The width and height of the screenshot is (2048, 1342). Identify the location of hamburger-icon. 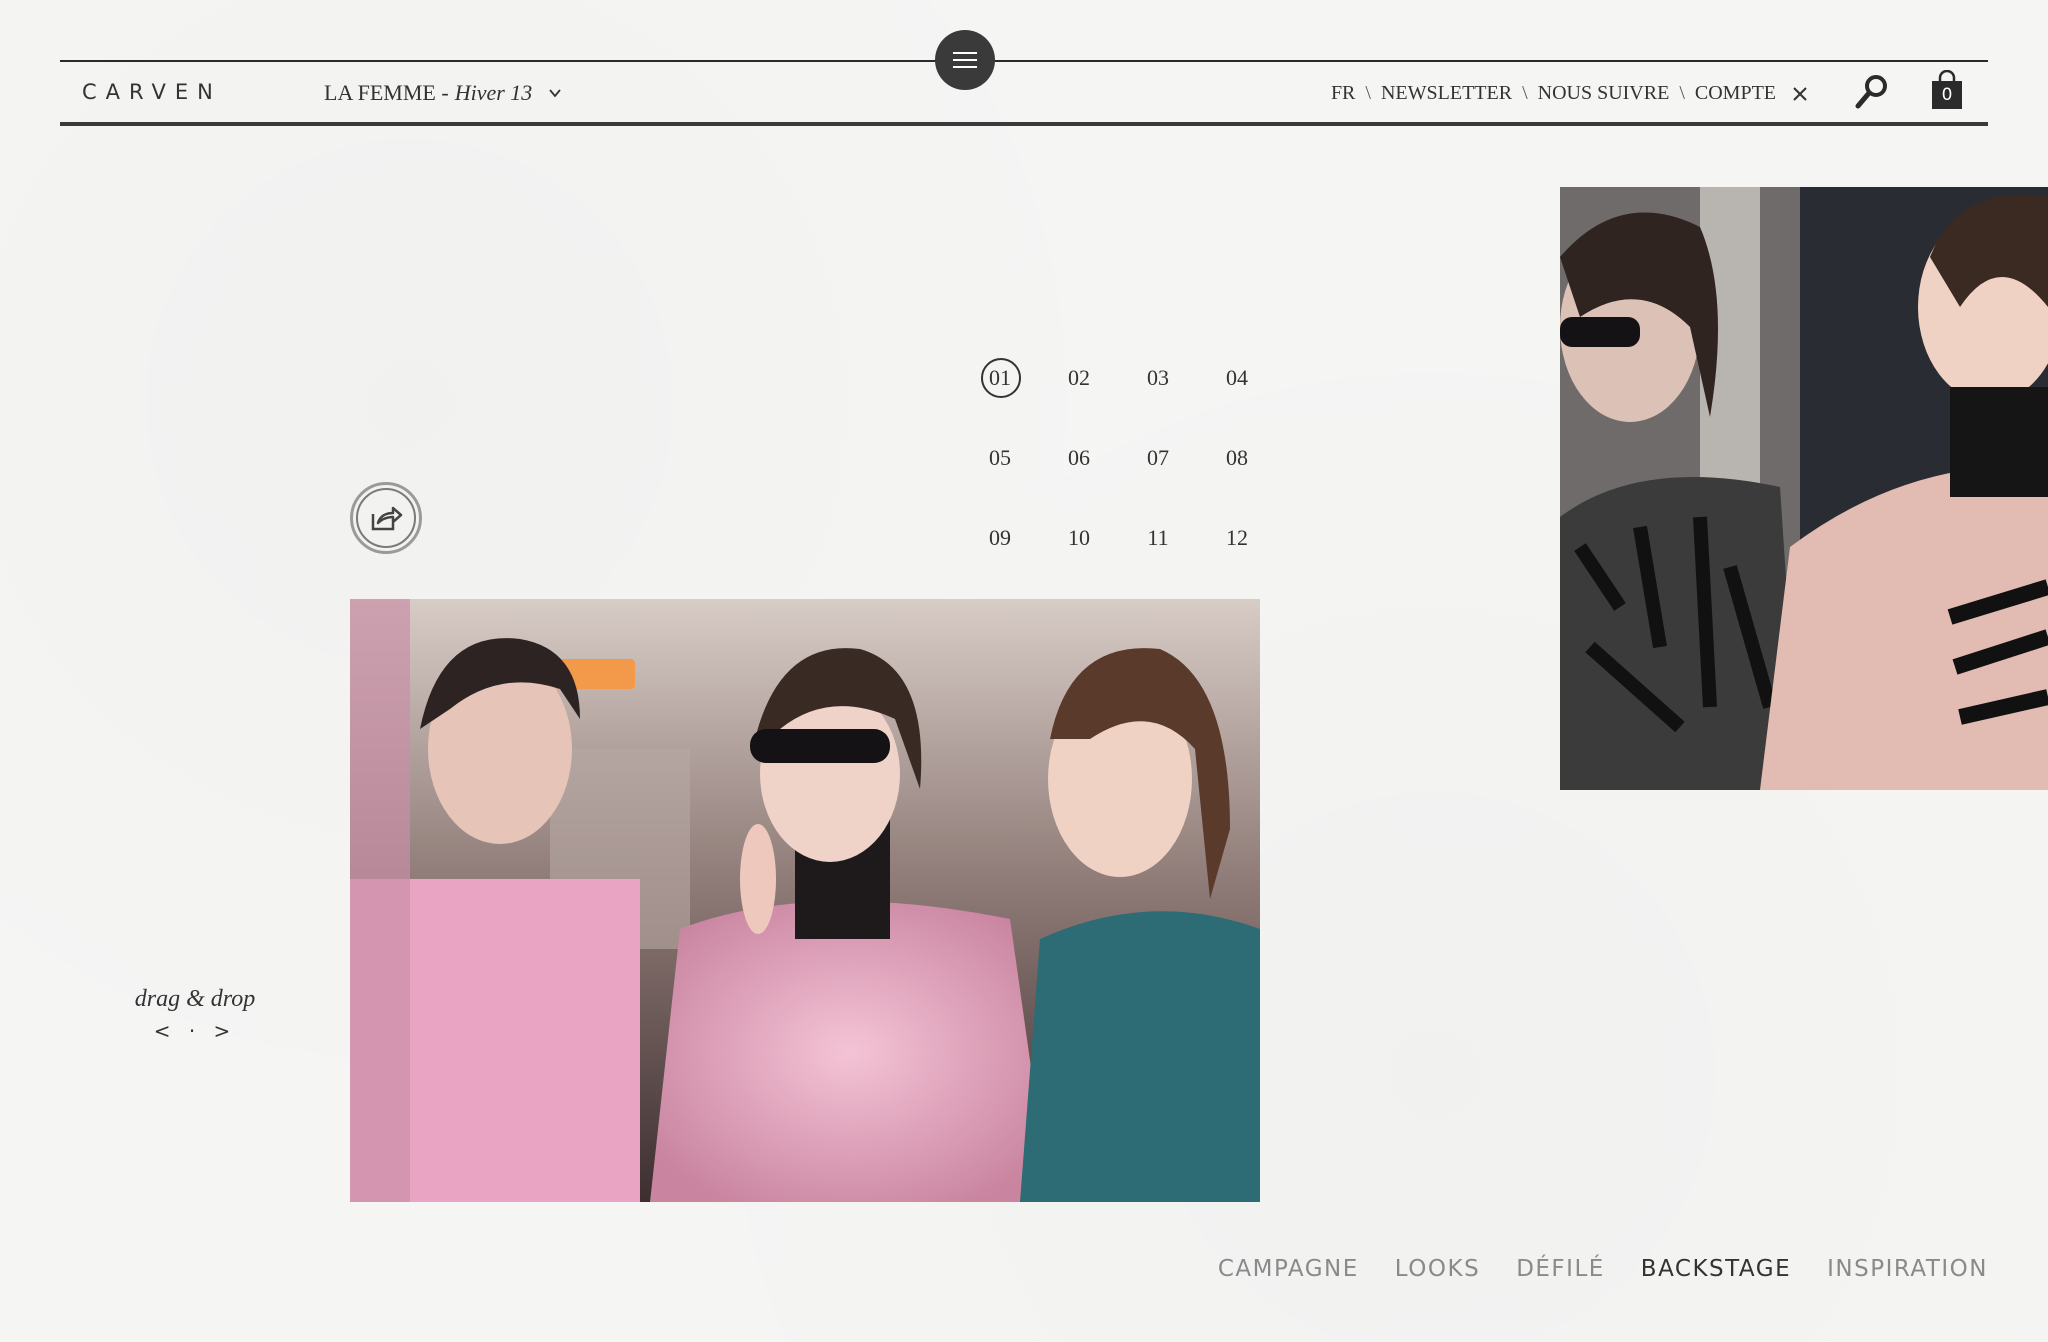
(965, 60).